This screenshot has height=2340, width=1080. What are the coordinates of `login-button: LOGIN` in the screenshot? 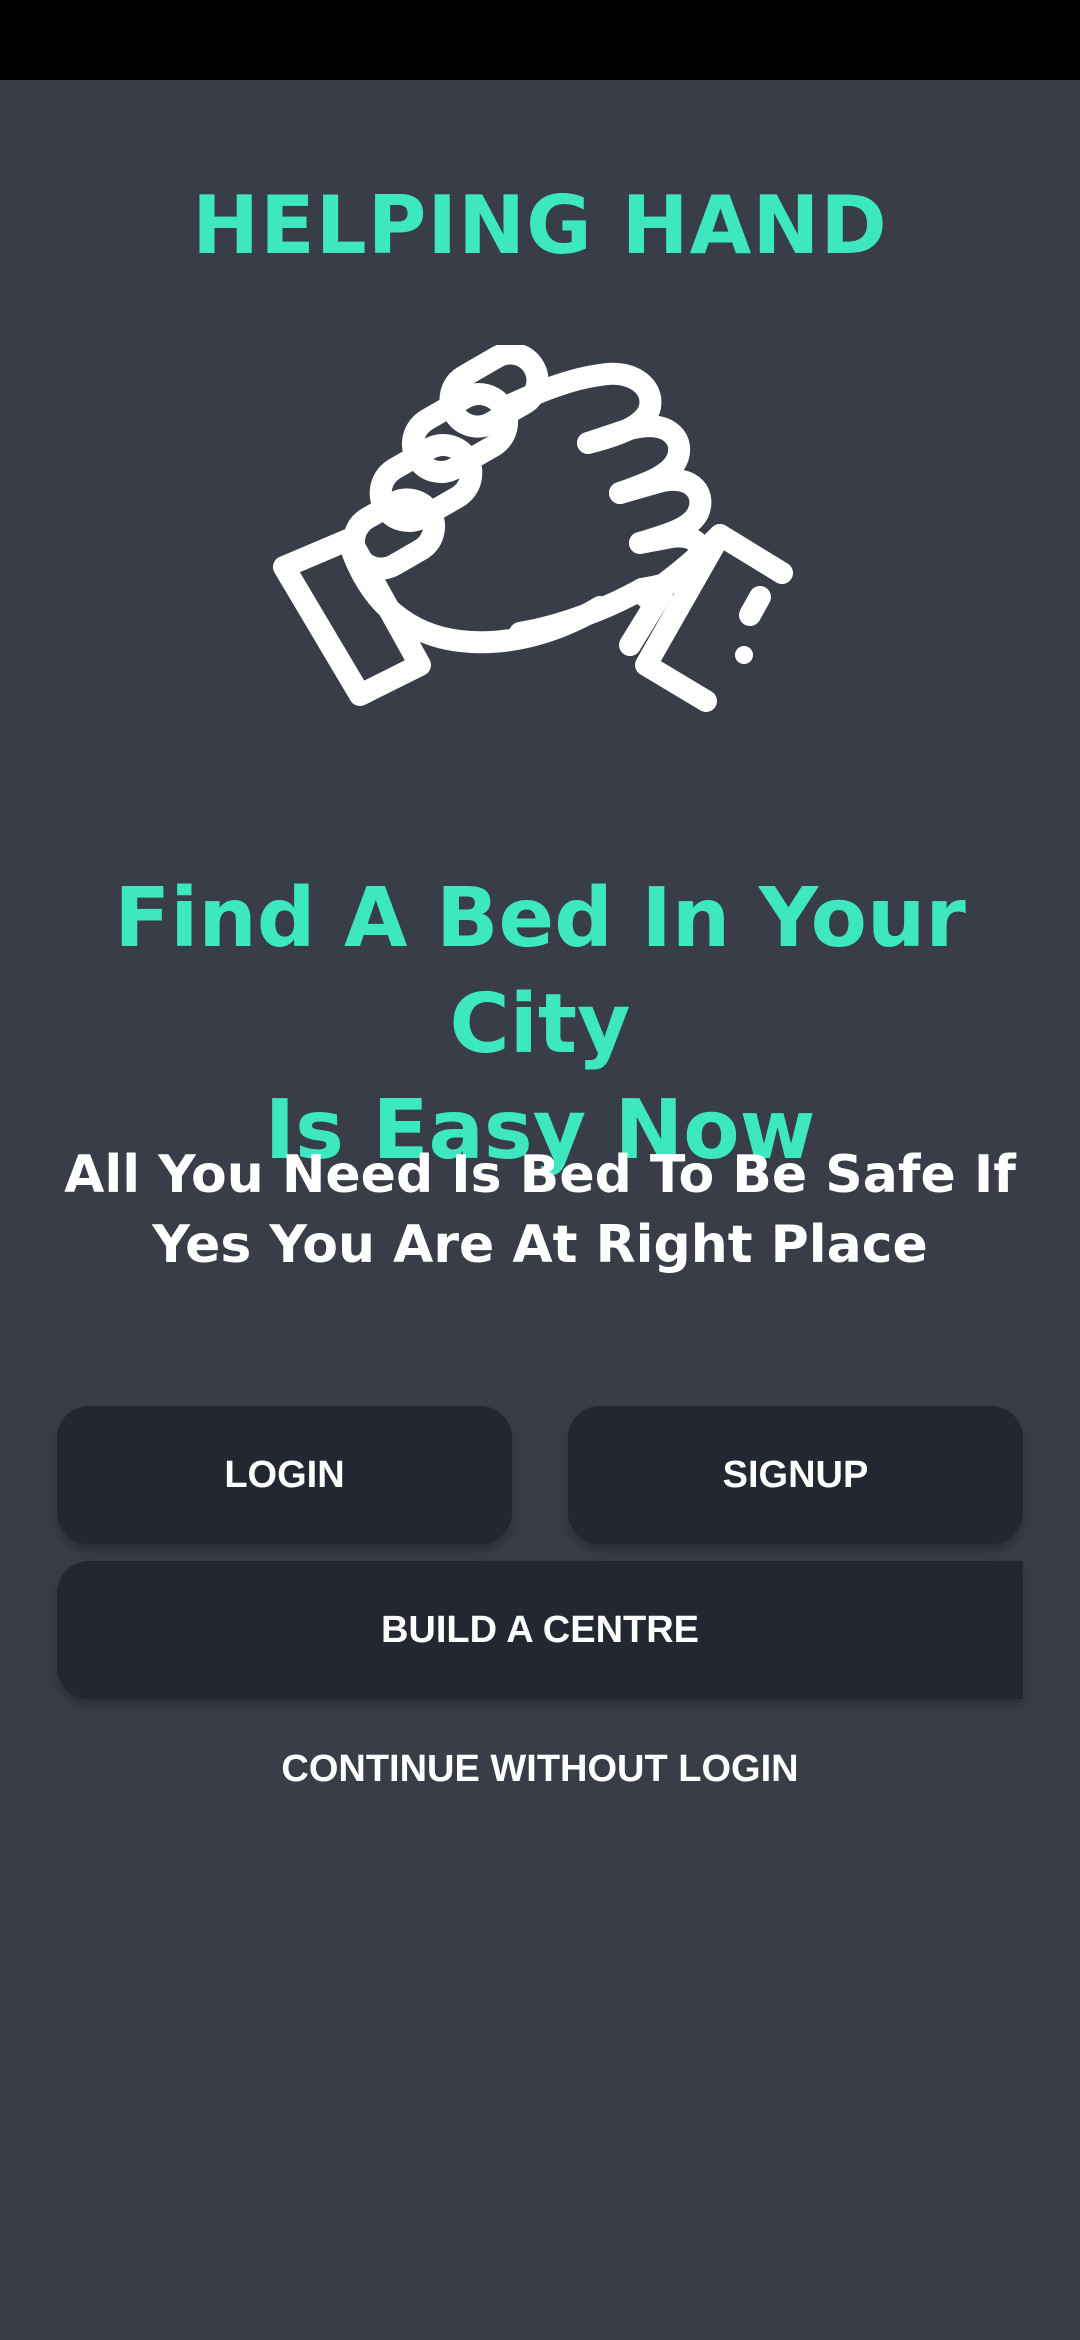 It's located at (284, 1475).